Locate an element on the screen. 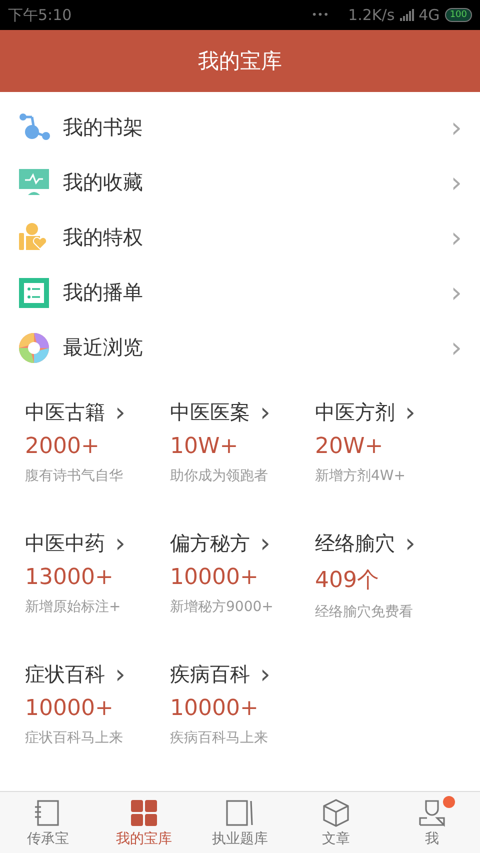 The height and width of the screenshot is (853, 480). page-title: 我的宝库 is located at coordinates (240, 61).